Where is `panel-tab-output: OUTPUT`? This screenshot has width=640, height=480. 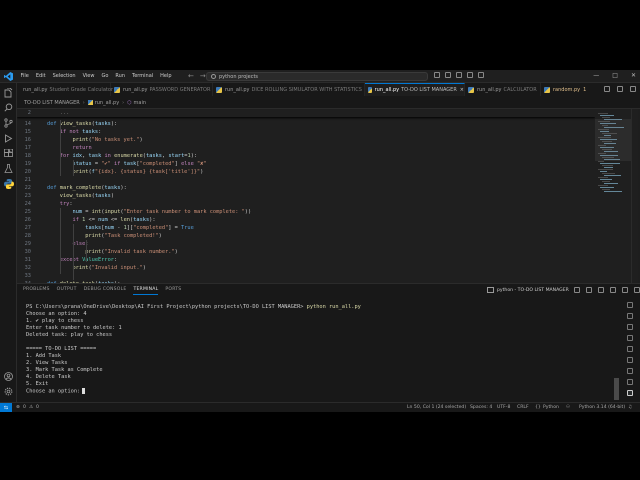
panel-tab-output: OUTPUT is located at coordinates (67, 291).